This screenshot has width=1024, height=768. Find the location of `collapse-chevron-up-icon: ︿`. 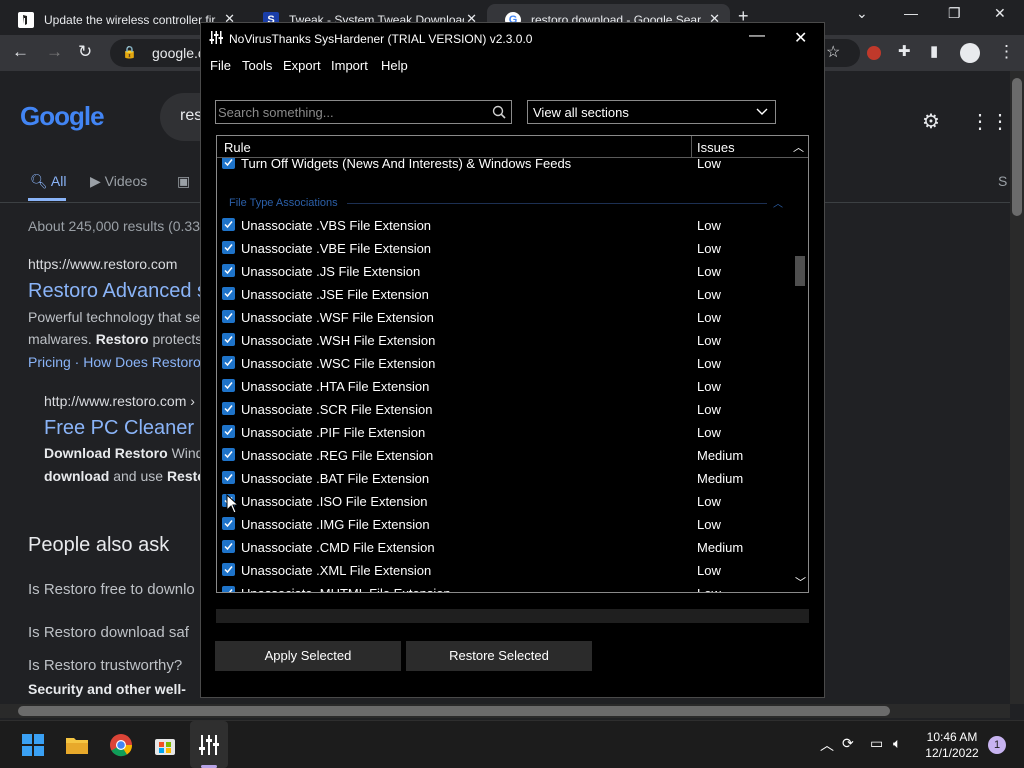

collapse-chevron-up-icon: ︿ is located at coordinates (778, 202).